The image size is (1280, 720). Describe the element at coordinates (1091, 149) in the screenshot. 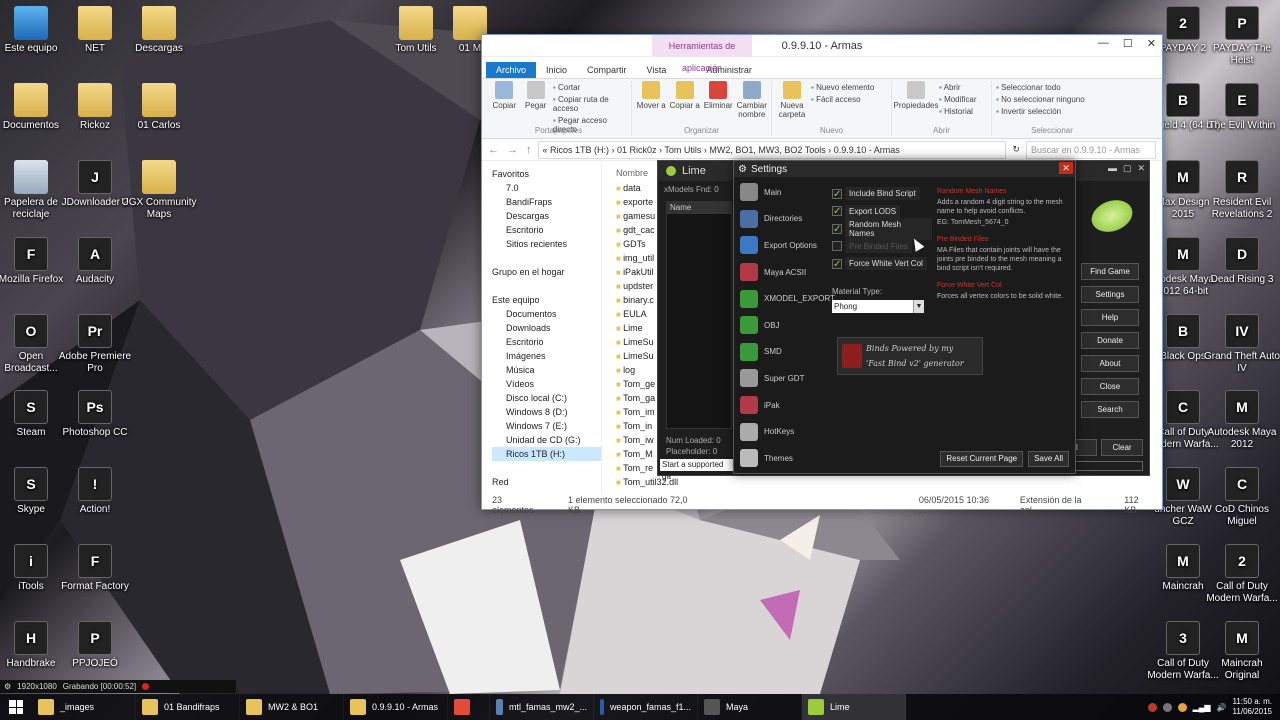

I see `search-input: Buscar en 0.9.9.10 - Armas` at that location.